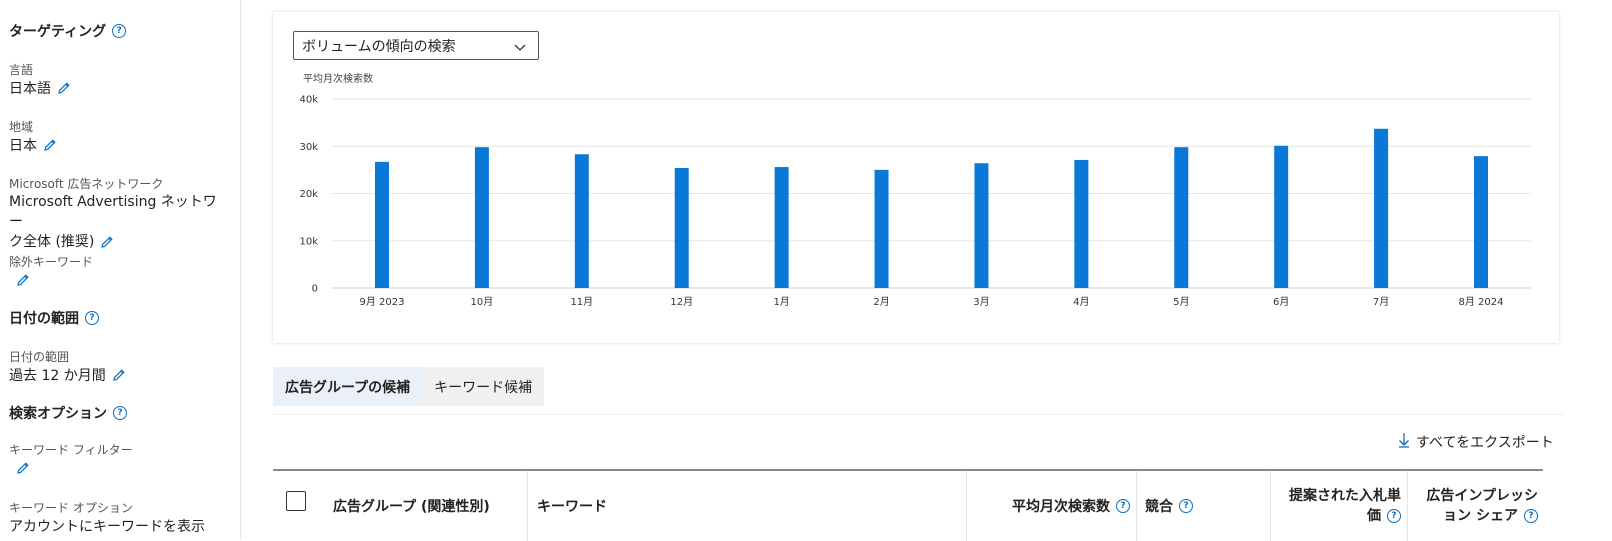  Describe the element at coordinates (308, 241) in the screenshot. I see `y-tick-label: 10k` at that location.